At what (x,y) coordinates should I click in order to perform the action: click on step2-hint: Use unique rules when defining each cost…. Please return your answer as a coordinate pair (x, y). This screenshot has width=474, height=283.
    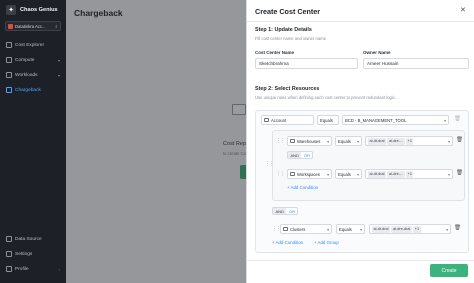
    Looking at the image, I should click on (326, 97).